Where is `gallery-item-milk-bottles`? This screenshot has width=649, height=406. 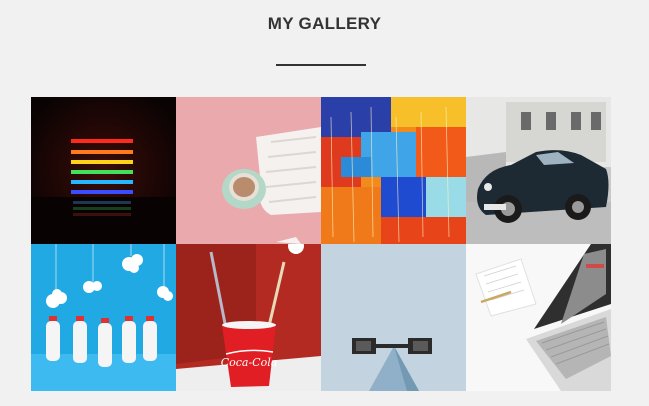
gallery-item-milk-bottles is located at coordinates (103, 317).